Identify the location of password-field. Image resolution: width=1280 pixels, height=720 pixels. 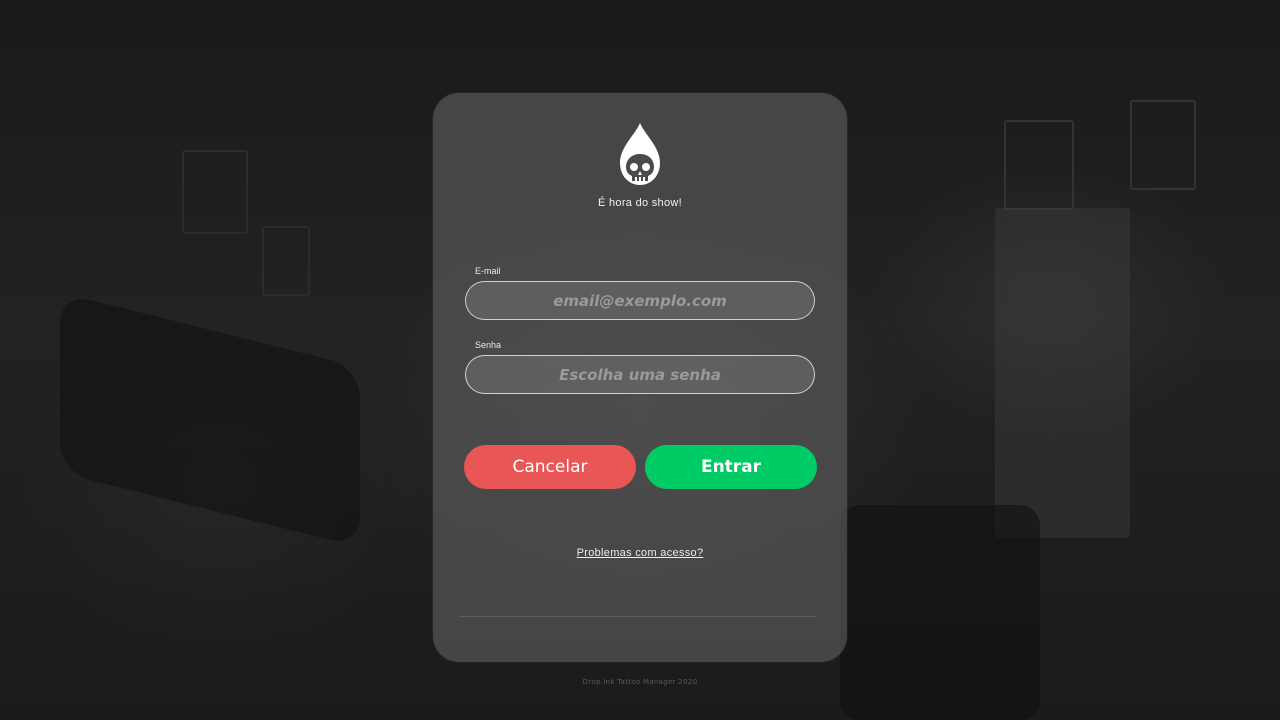
(640, 374).